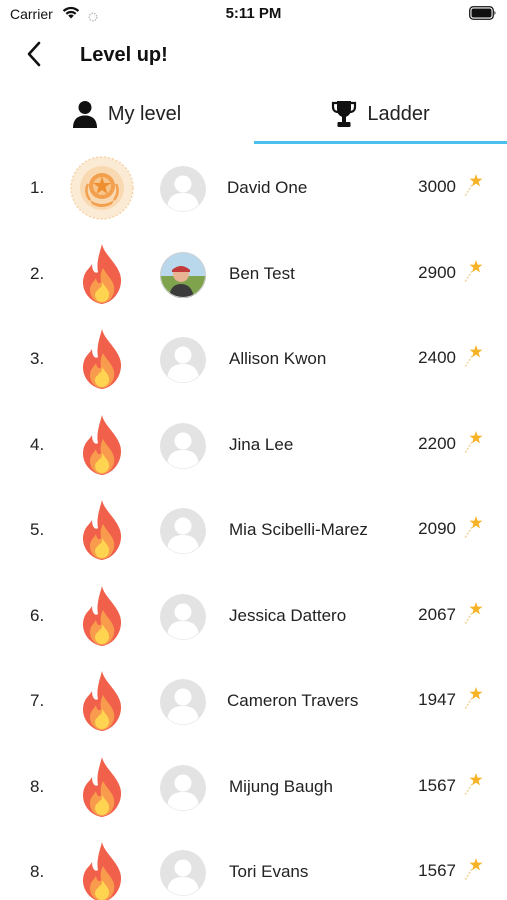 The image size is (507, 900). I want to click on list-item: 4. Jina Lee 2200, so click(253, 446).